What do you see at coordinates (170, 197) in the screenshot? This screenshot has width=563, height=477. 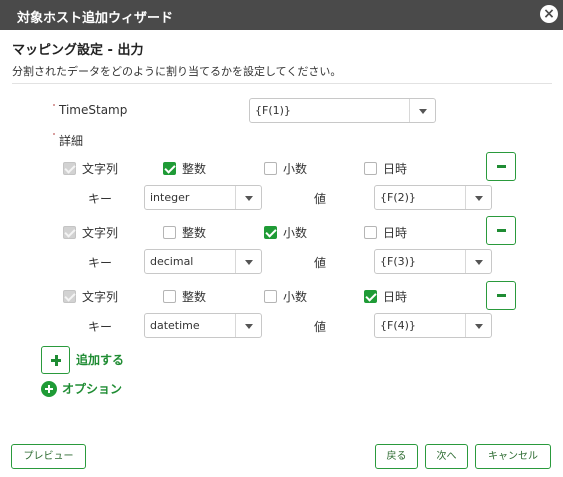 I see `key-select-value: integer` at bounding box center [170, 197].